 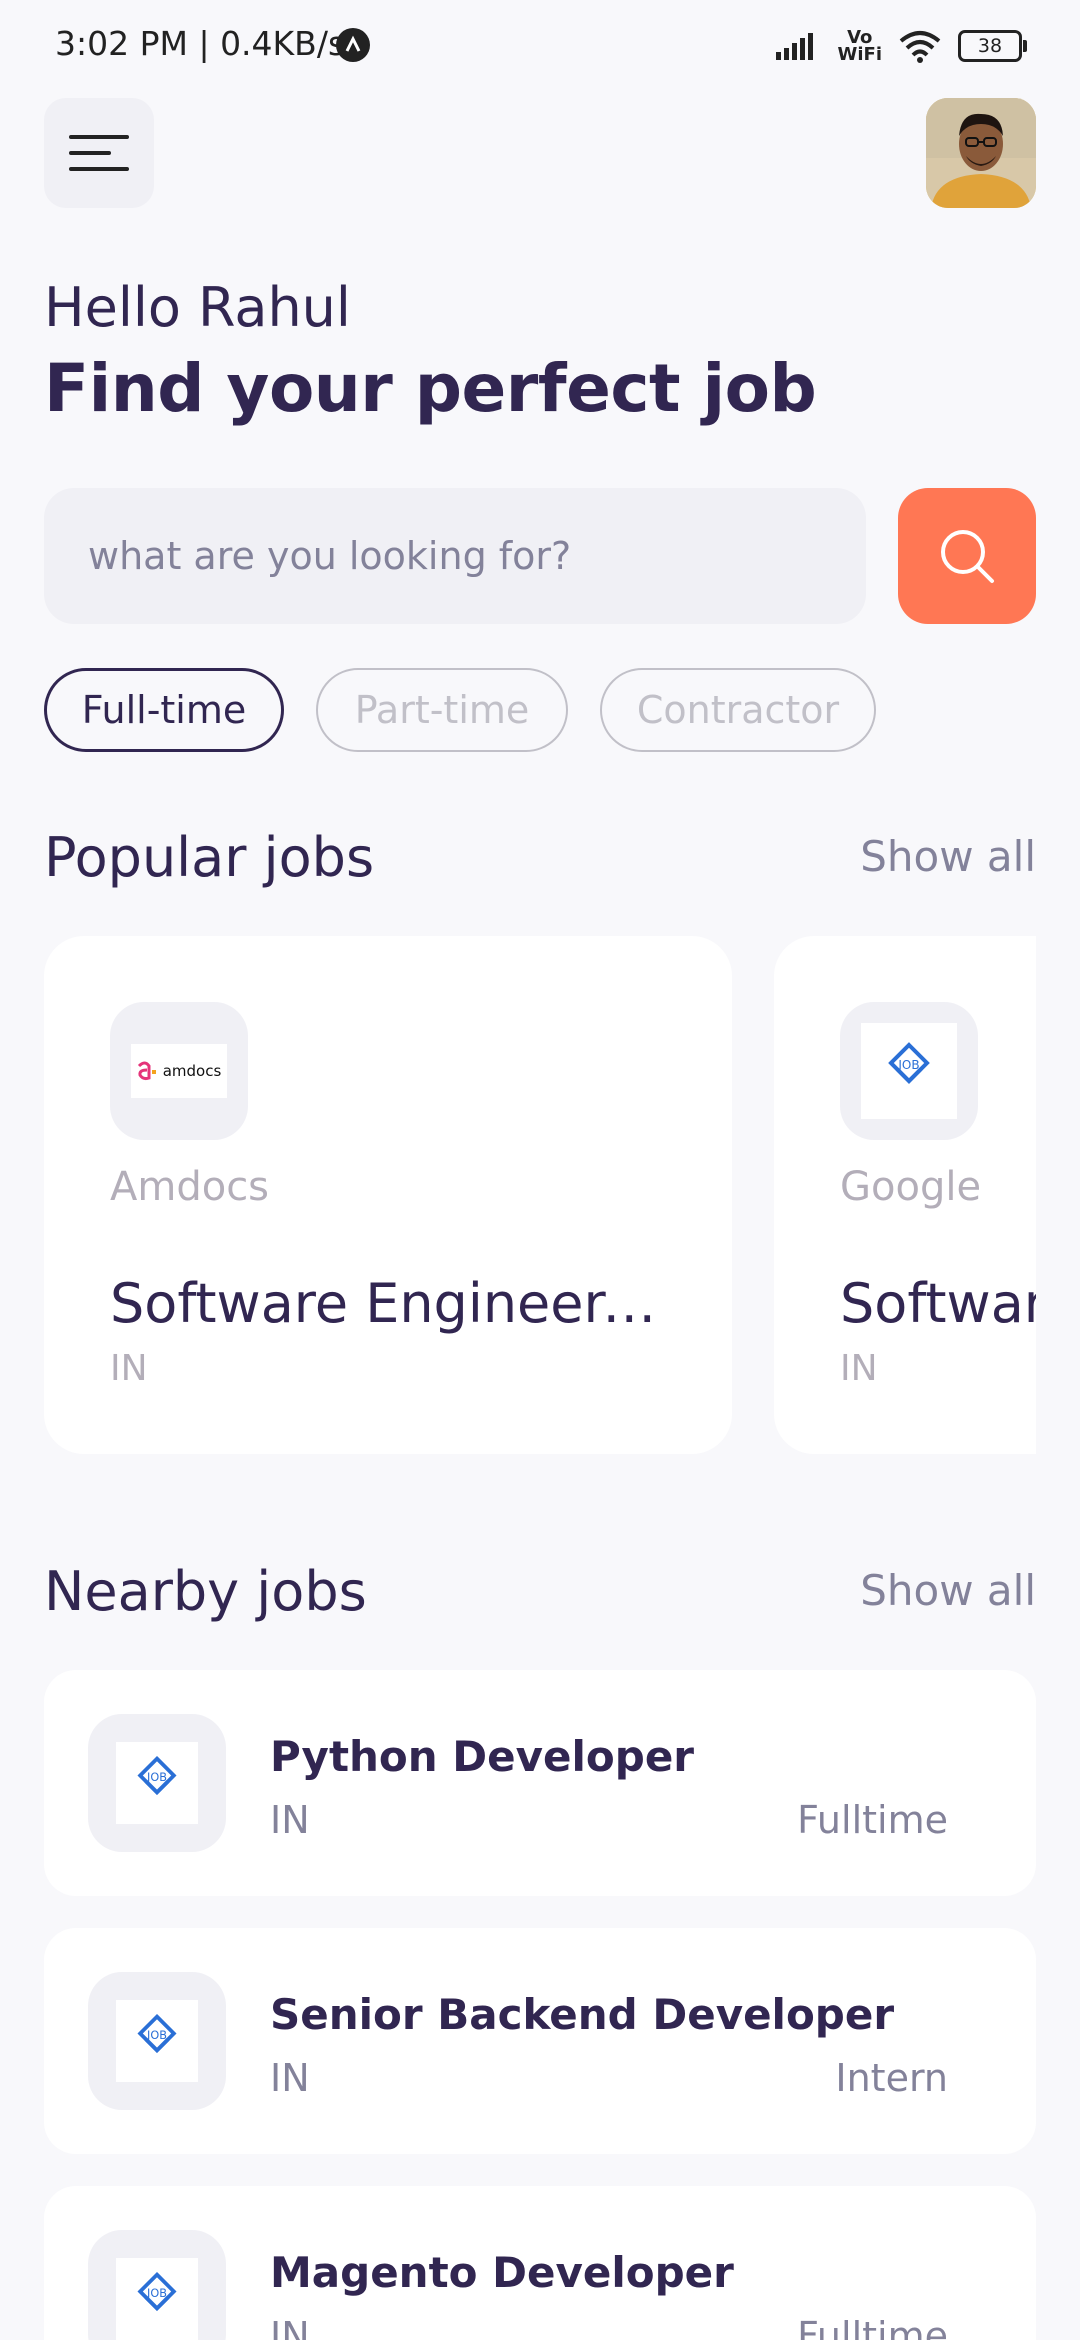 I want to click on nearby-show-all-link: Show all, so click(x=948, y=1590).